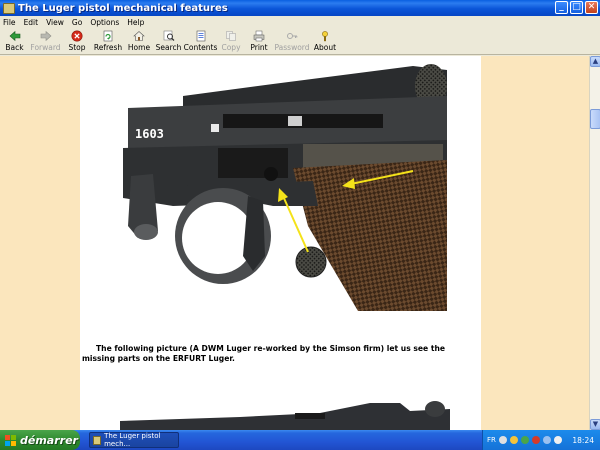 The width and height of the screenshot is (600, 450). Describe the element at coordinates (14, 47) in the screenshot. I see `back-label: Back` at that location.